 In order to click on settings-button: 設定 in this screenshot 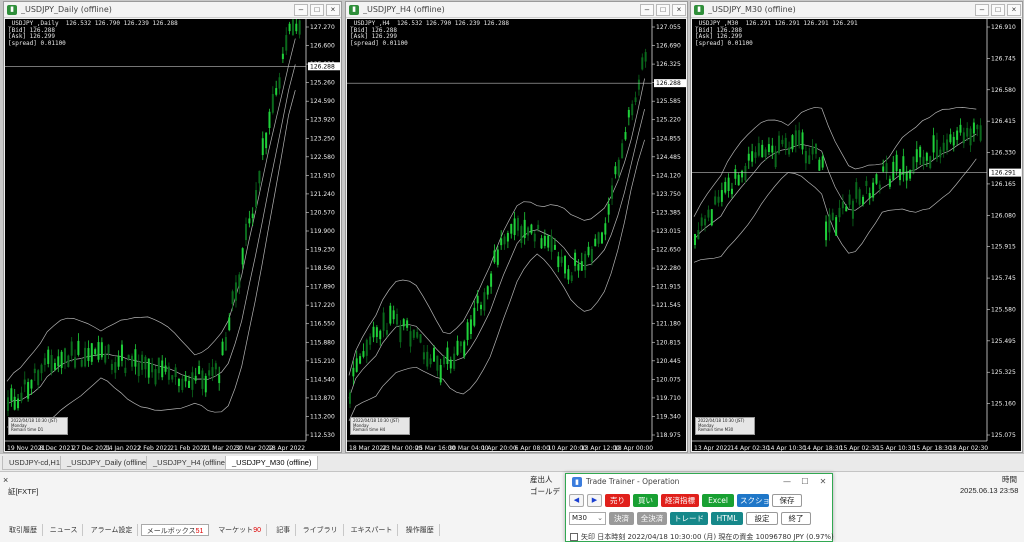, I will do `click(762, 518)`.